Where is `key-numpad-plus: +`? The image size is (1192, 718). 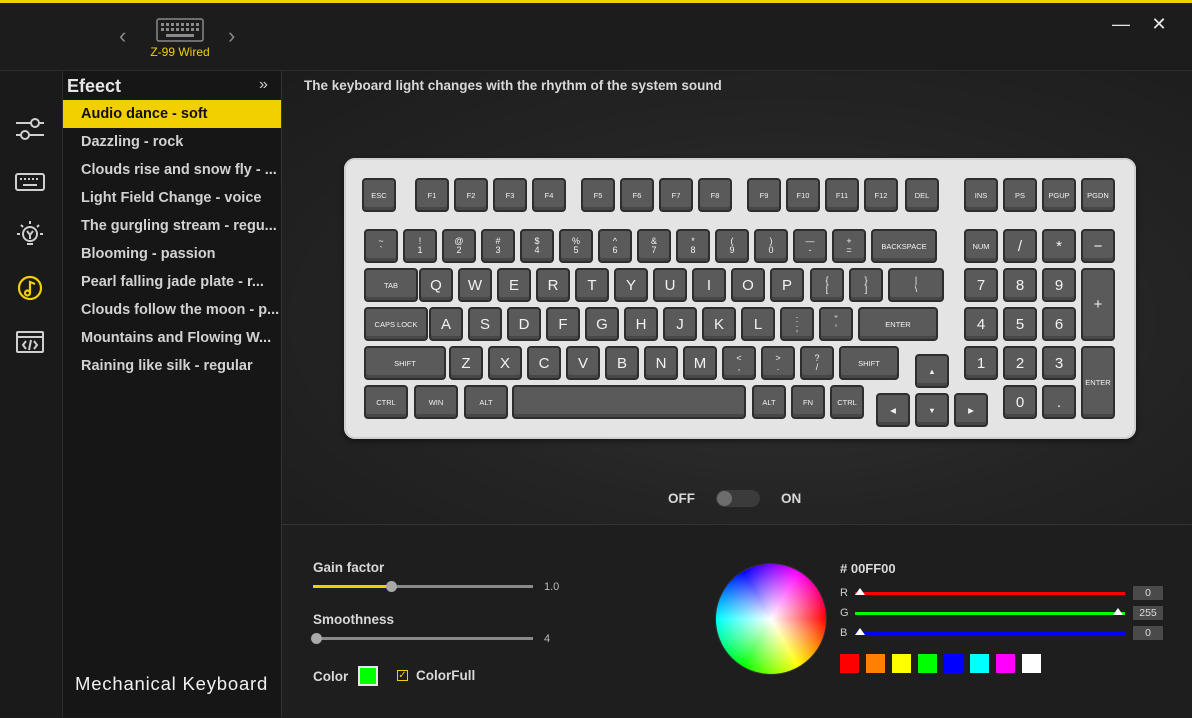
key-numpad-plus: + is located at coordinates (1098, 304).